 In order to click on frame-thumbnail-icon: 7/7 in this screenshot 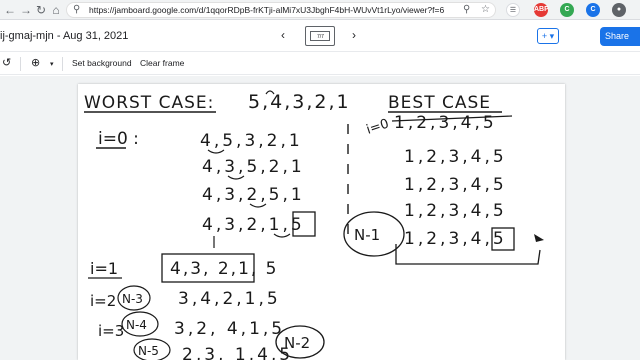, I will do `click(320, 36)`.